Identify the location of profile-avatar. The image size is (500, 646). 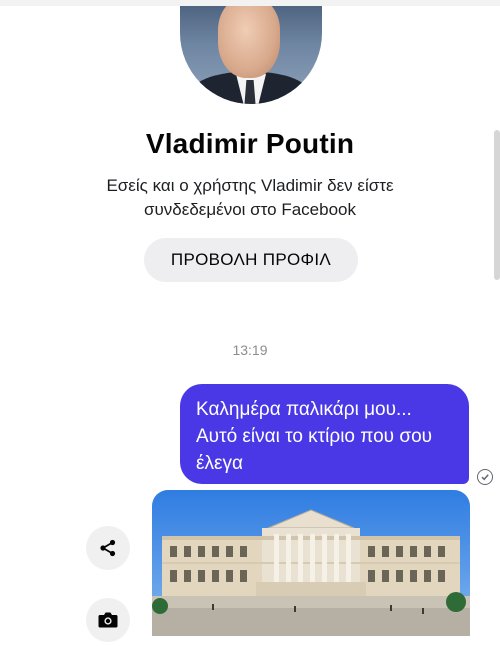
(251, 55).